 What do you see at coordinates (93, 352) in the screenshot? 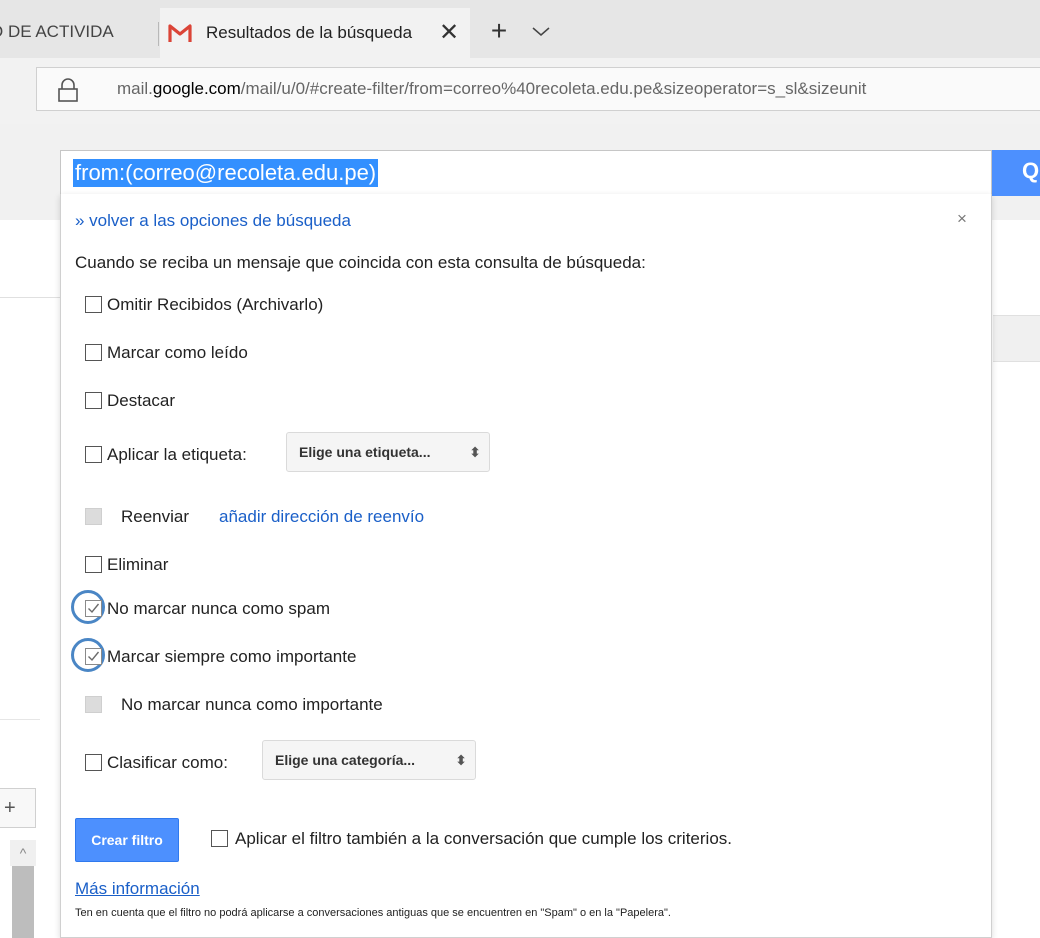
I see `mark-read-checkbox` at bounding box center [93, 352].